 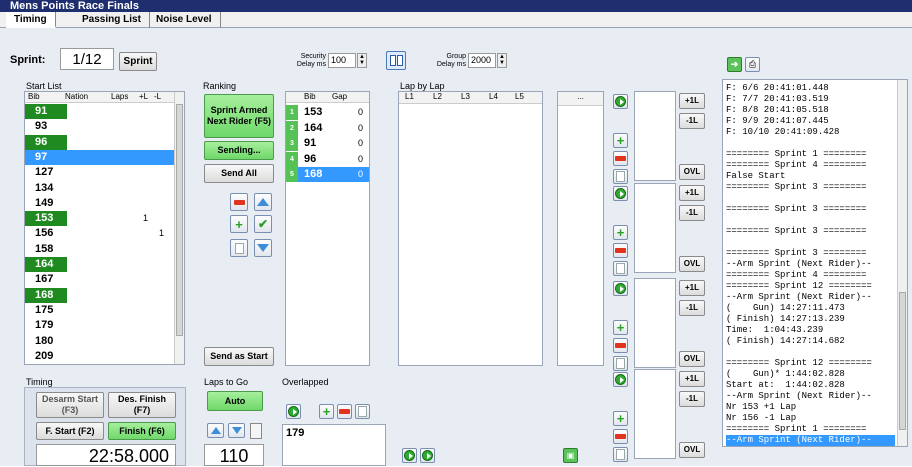 I want to click on check-icon: ✔, so click(x=263, y=224).